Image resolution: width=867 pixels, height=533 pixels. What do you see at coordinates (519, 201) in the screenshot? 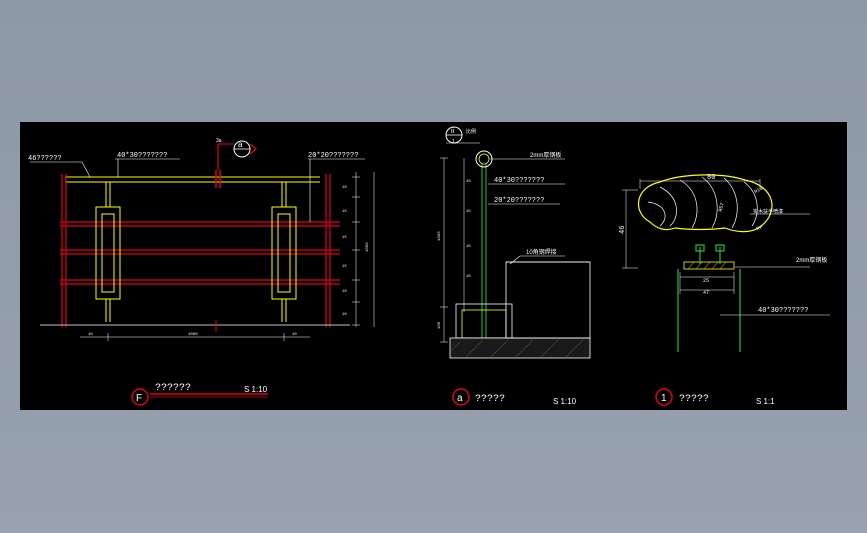
I see `panel-a-label-tube2: 20*20???????` at bounding box center [519, 201].